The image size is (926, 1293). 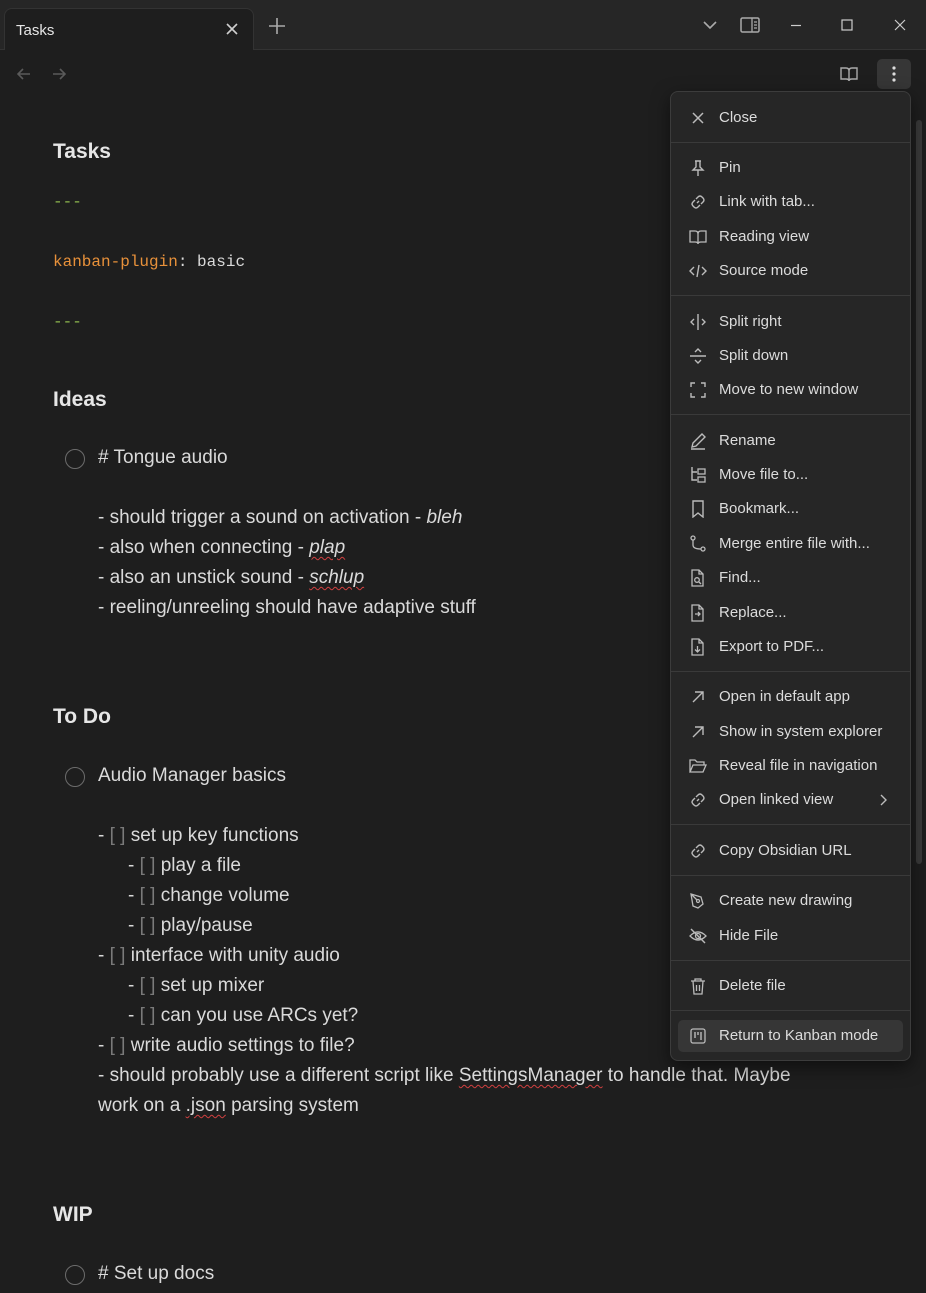 I want to click on git-merge-icon, so click(x=698, y=544).